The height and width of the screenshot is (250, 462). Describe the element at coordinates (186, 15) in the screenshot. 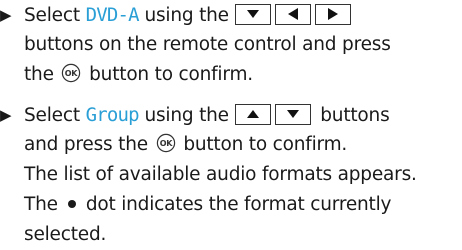

I see `step1-using-text: using the` at that location.